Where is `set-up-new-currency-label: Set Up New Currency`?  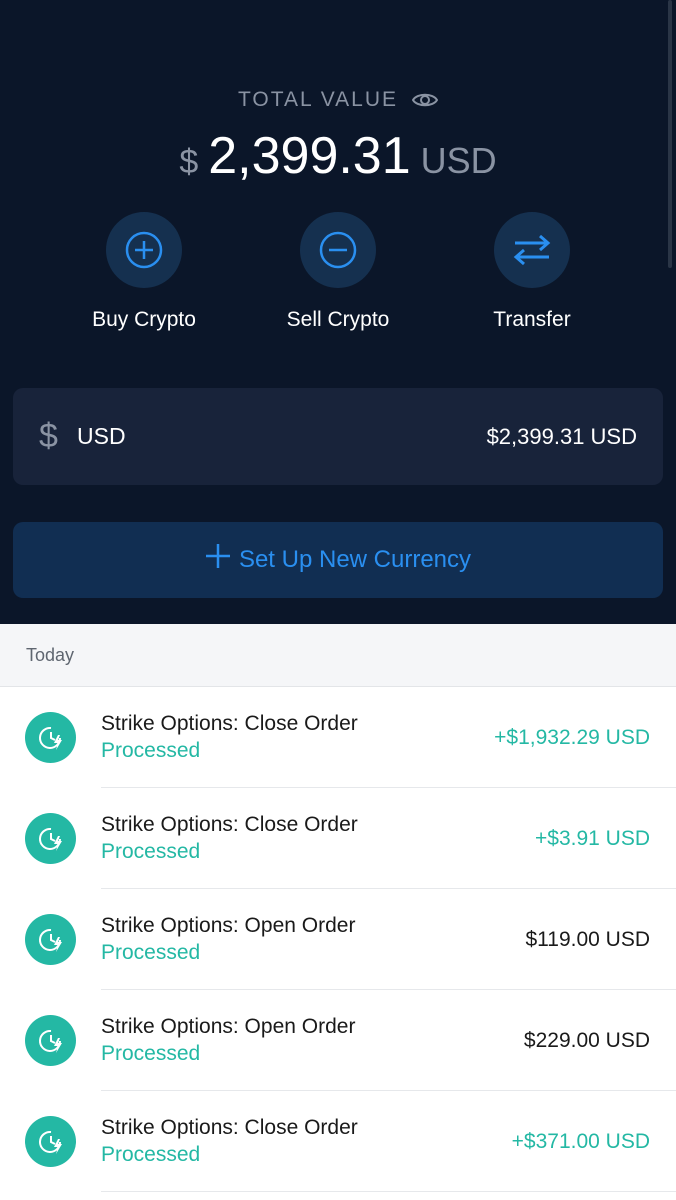
set-up-new-currency-label: Set Up New Currency is located at coordinates (355, 559).